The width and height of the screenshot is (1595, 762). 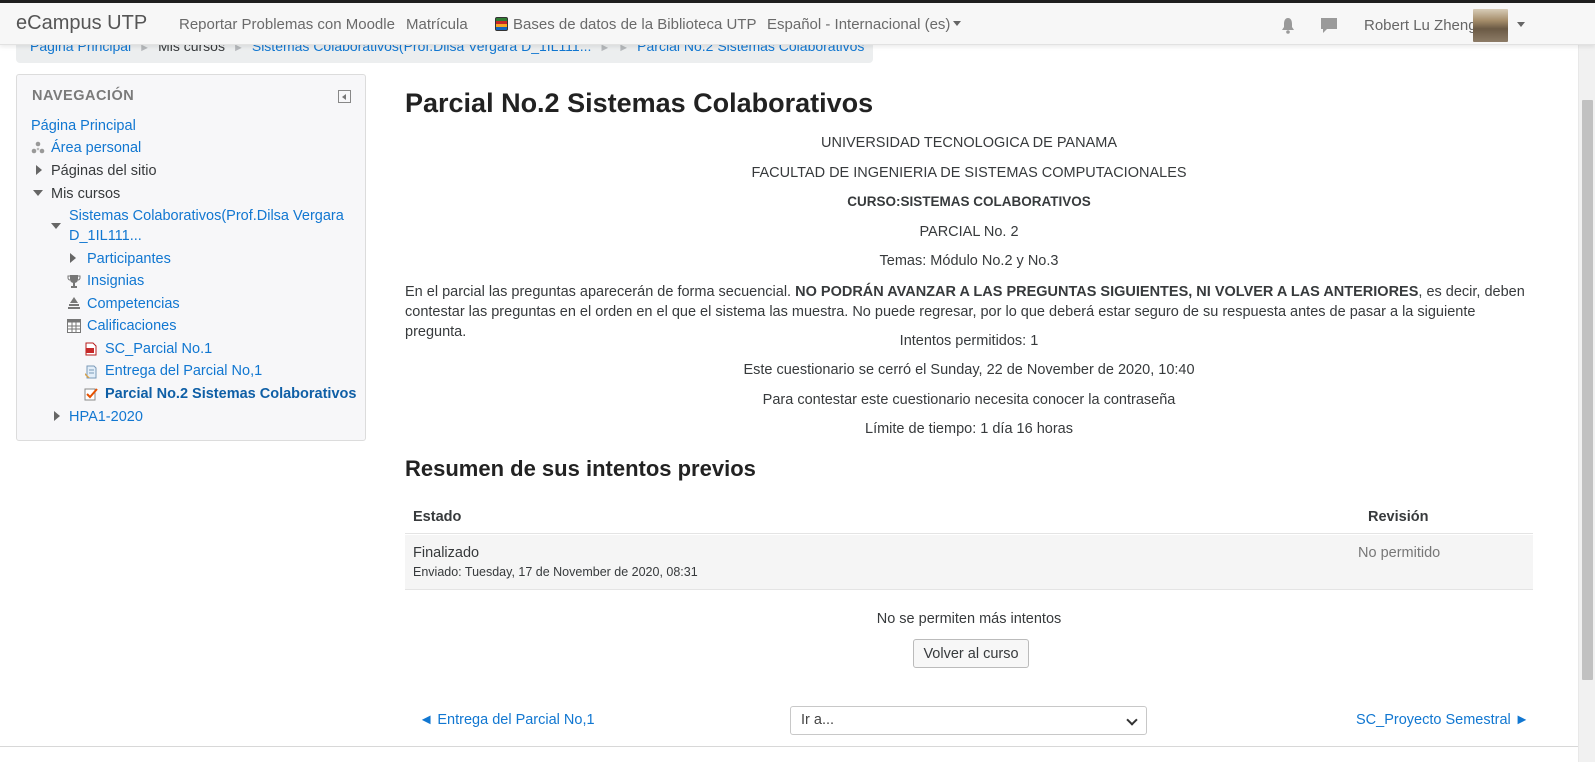 What do you see at coordinates (969, 201) in the screenshot?
I see `intro-course: CURSO:SISTEMAS COLABORATIVOS` at bounding box center [969, 201].